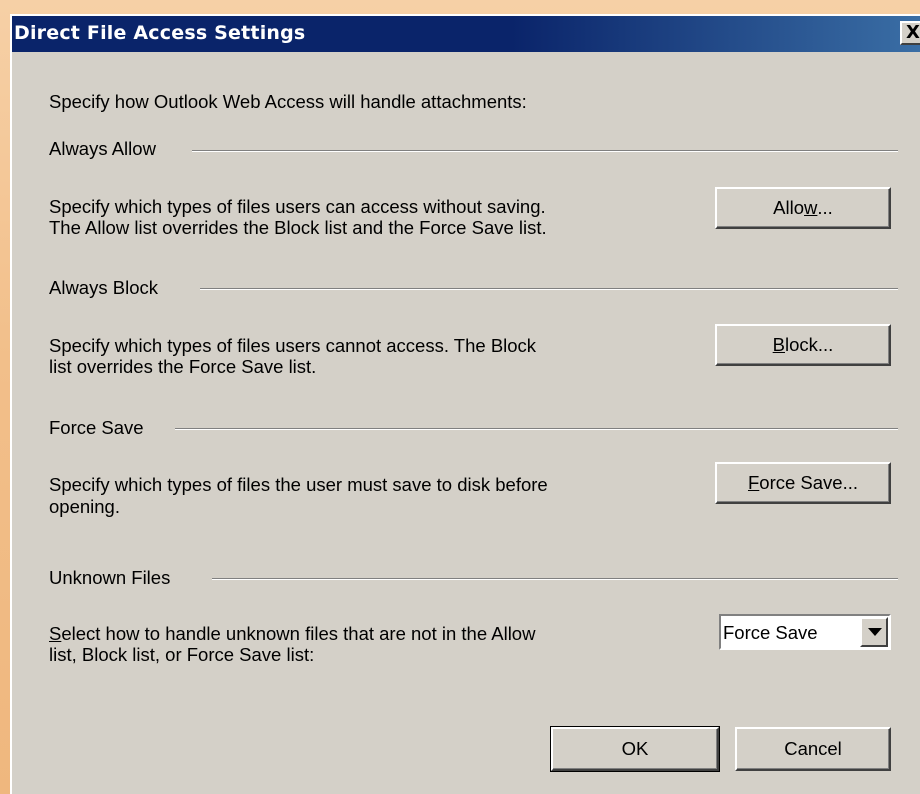 The width and height of the screenshot is (920, 794). I want to click on always-block-divider, so click(549, 289).